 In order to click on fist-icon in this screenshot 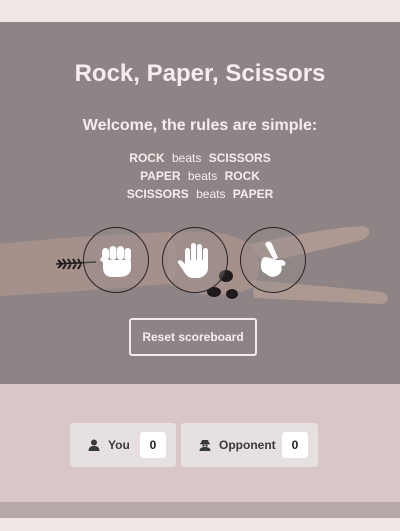, I will do `click(115, 261)`.